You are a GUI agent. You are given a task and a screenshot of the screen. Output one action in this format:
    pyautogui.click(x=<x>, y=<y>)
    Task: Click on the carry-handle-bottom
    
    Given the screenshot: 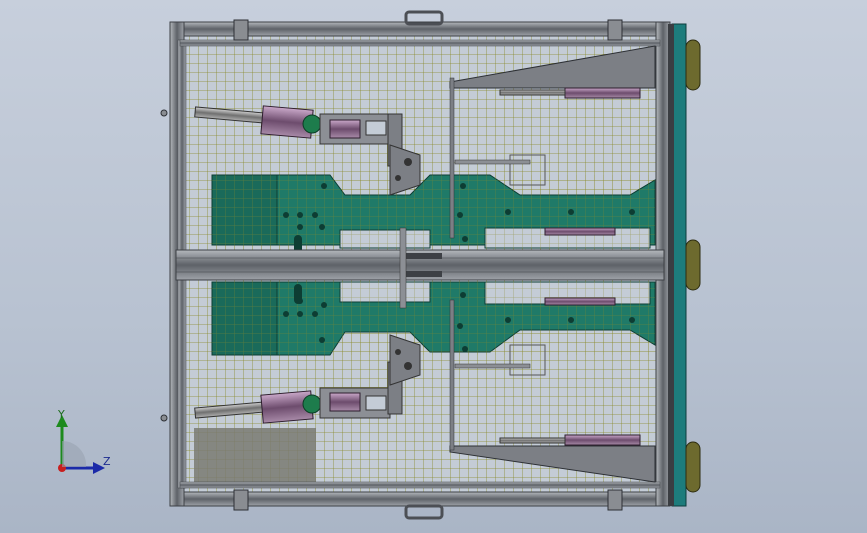 What is the action you would take?
    pyautogui.click(x=424, y=512)
    